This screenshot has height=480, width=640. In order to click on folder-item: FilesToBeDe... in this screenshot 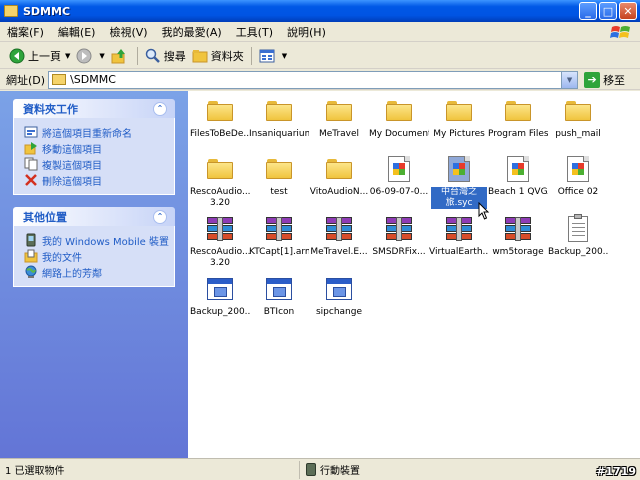, I will do `click(220, 124)`.